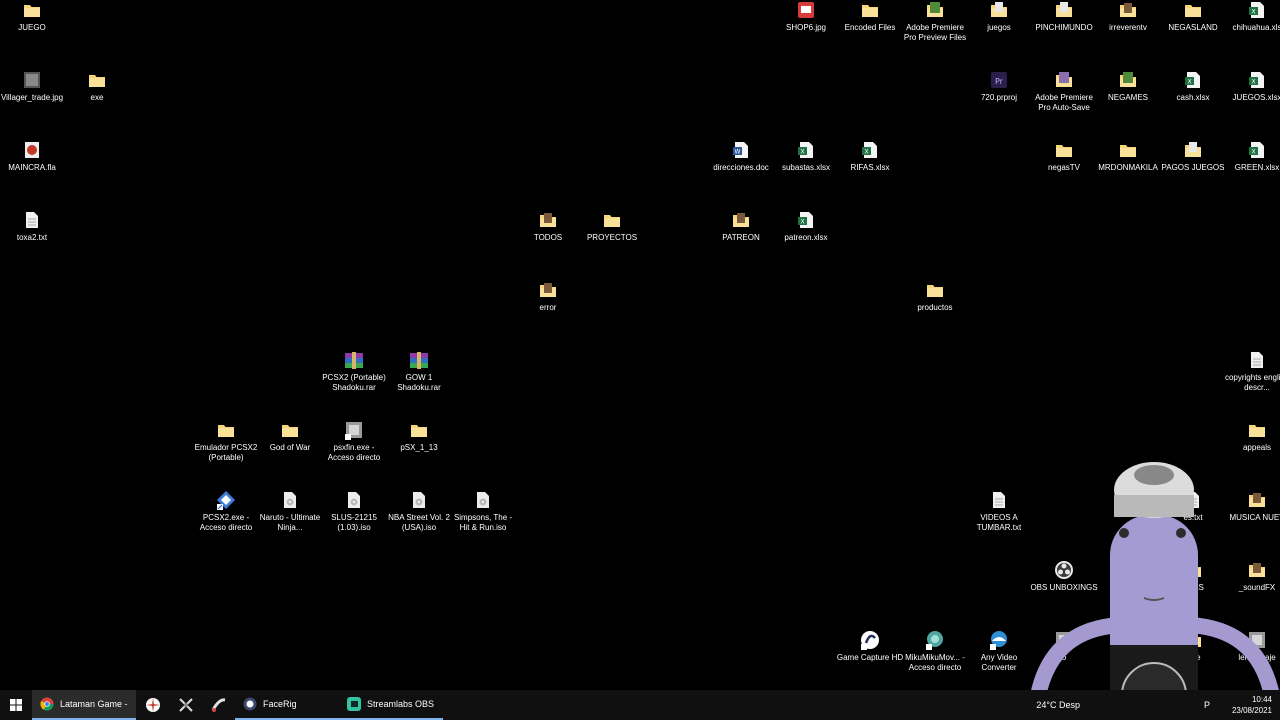  What do you see at coordinates (806, 16) in the screenshot?
I see `desktop-icon-shop6: SHOP6.jpg` at bounding box center [806, 16].